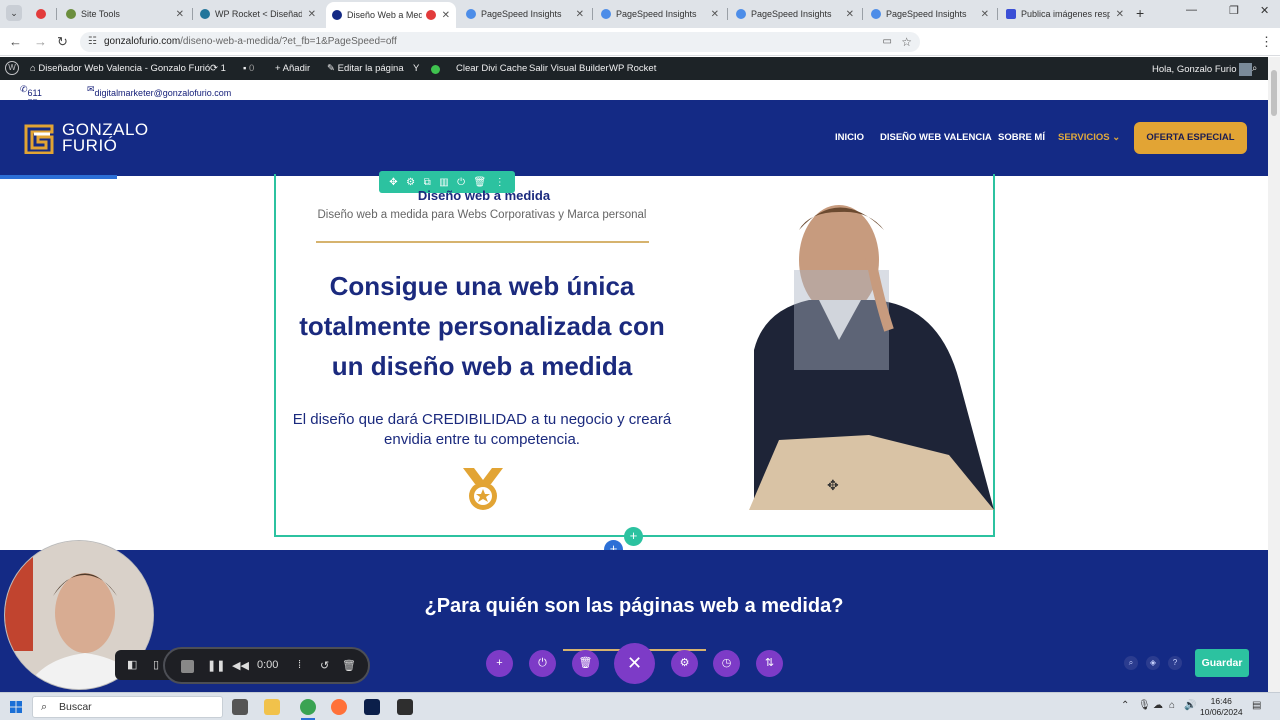  What do you see at coordinates (1153, 663) in the screenshot?
I see `layers-icon: ◈` at bounding box center [1153, 663].